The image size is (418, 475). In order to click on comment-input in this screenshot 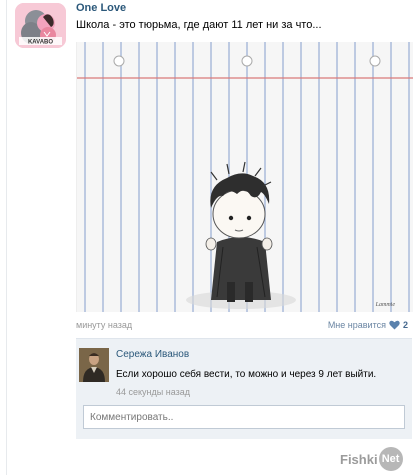, I will do `click(244, 417)`.